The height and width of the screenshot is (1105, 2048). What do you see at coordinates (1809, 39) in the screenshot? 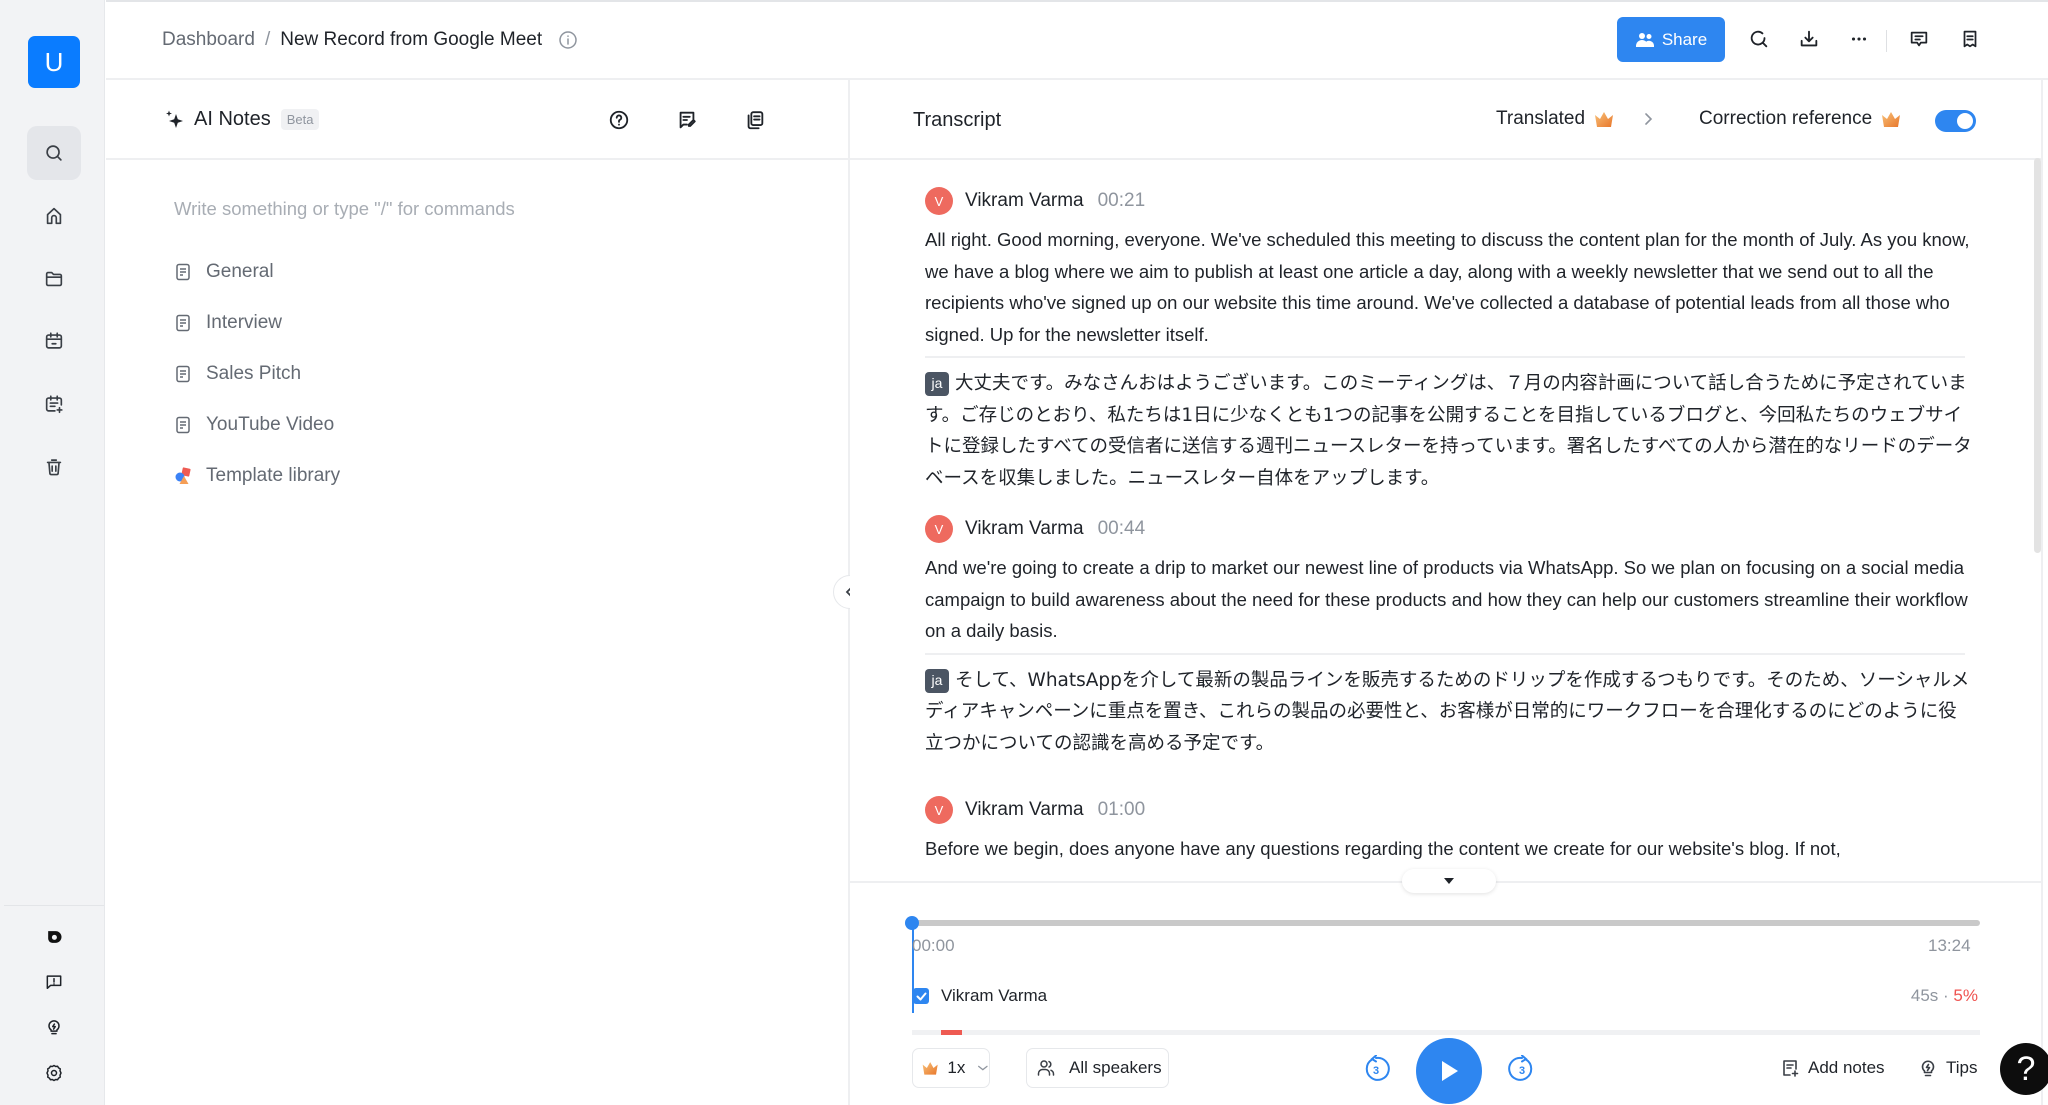
I see `download-button` at bounding box center [1809, 39].